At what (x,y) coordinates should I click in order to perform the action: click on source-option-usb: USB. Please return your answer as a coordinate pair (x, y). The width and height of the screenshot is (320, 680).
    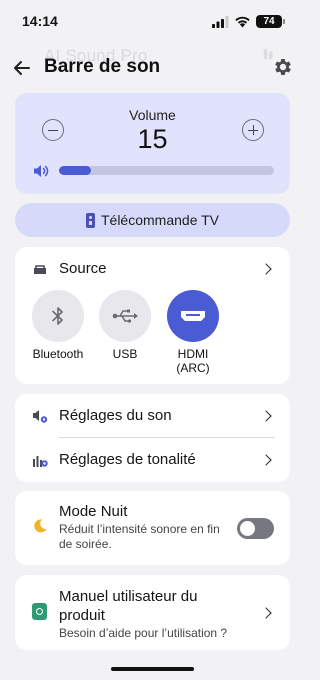
    Looking at the image, I should click on (125, 325).